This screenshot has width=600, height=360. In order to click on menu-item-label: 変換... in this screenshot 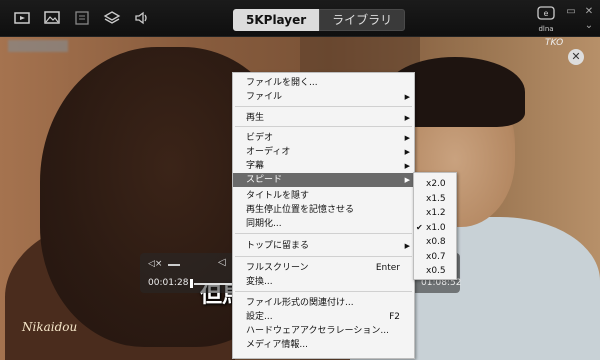, I will do `click(259, 282)`.